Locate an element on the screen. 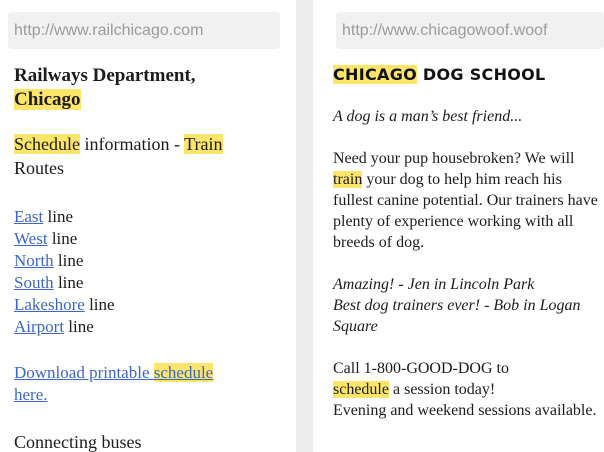  line-item-east: East line is located at coordinates (151, 217).